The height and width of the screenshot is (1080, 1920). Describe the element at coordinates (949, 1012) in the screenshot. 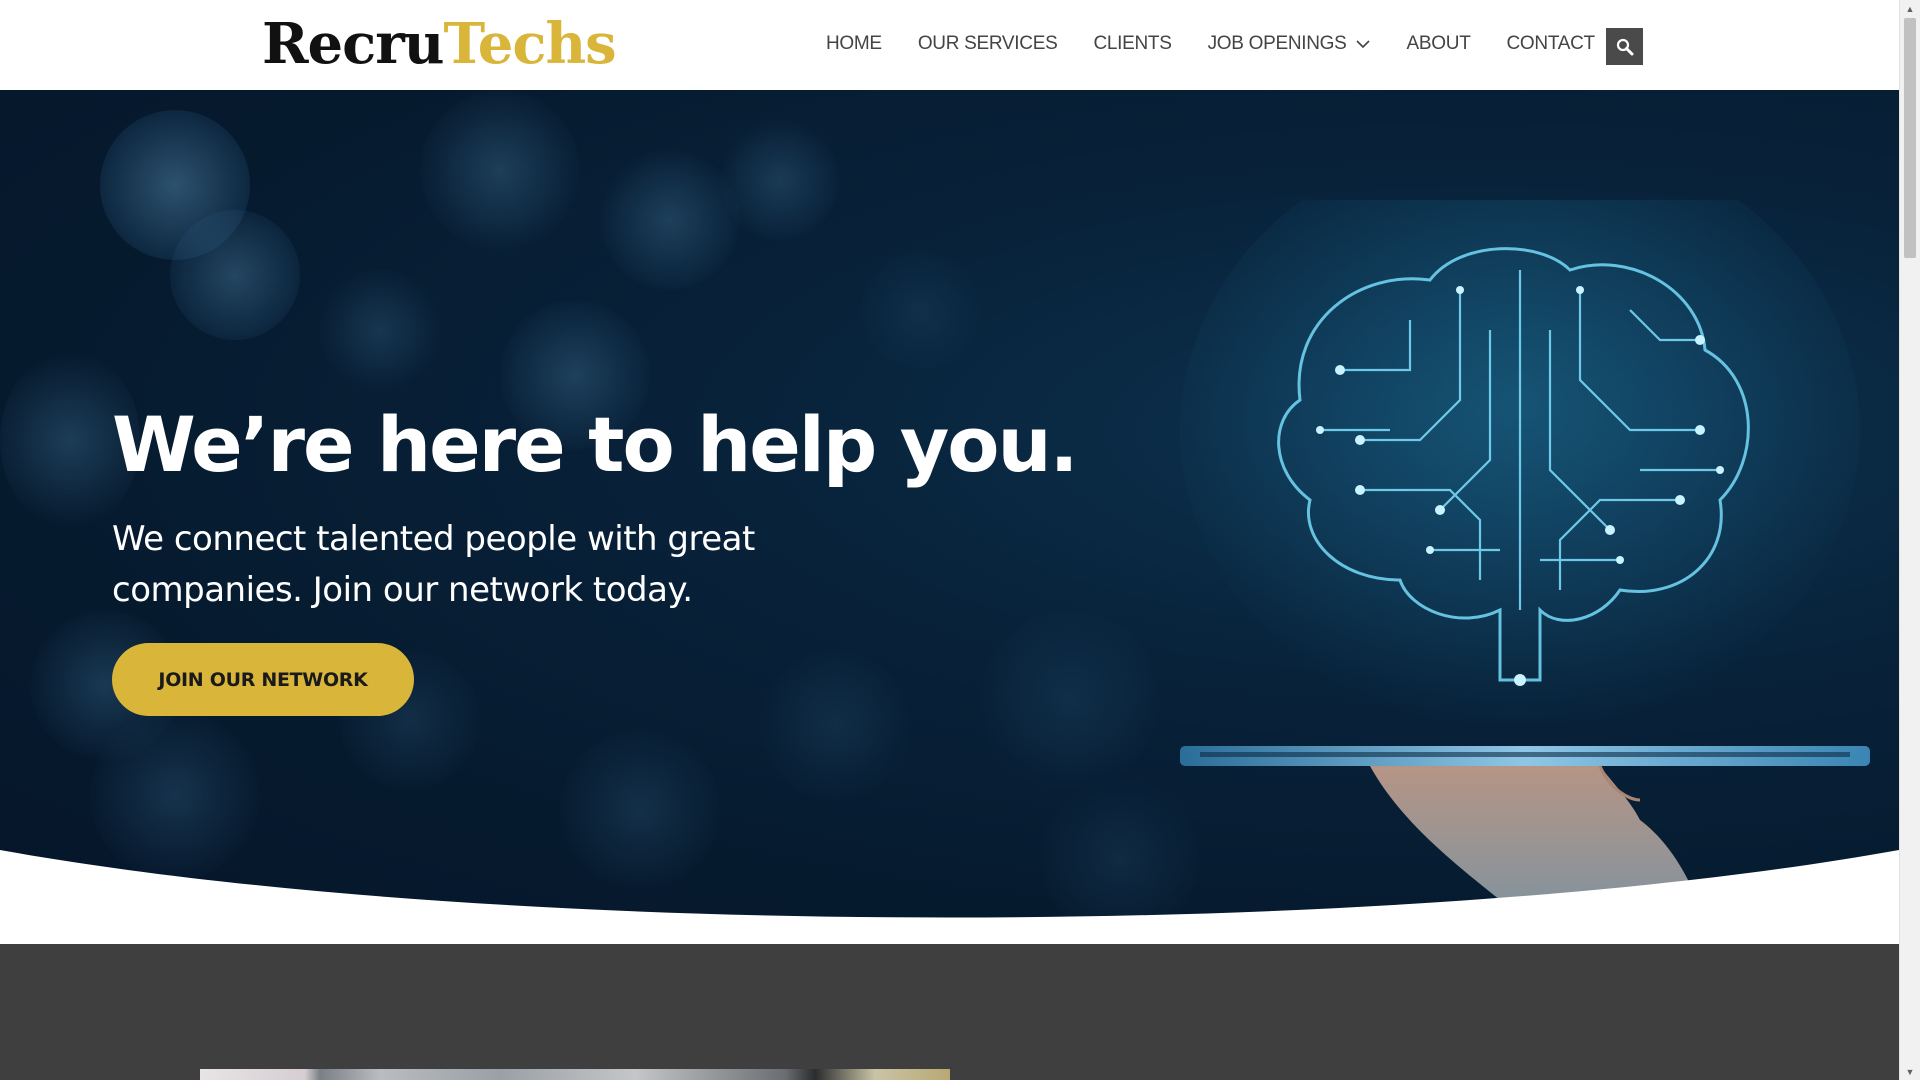

I see `content-section-dark` at that location.